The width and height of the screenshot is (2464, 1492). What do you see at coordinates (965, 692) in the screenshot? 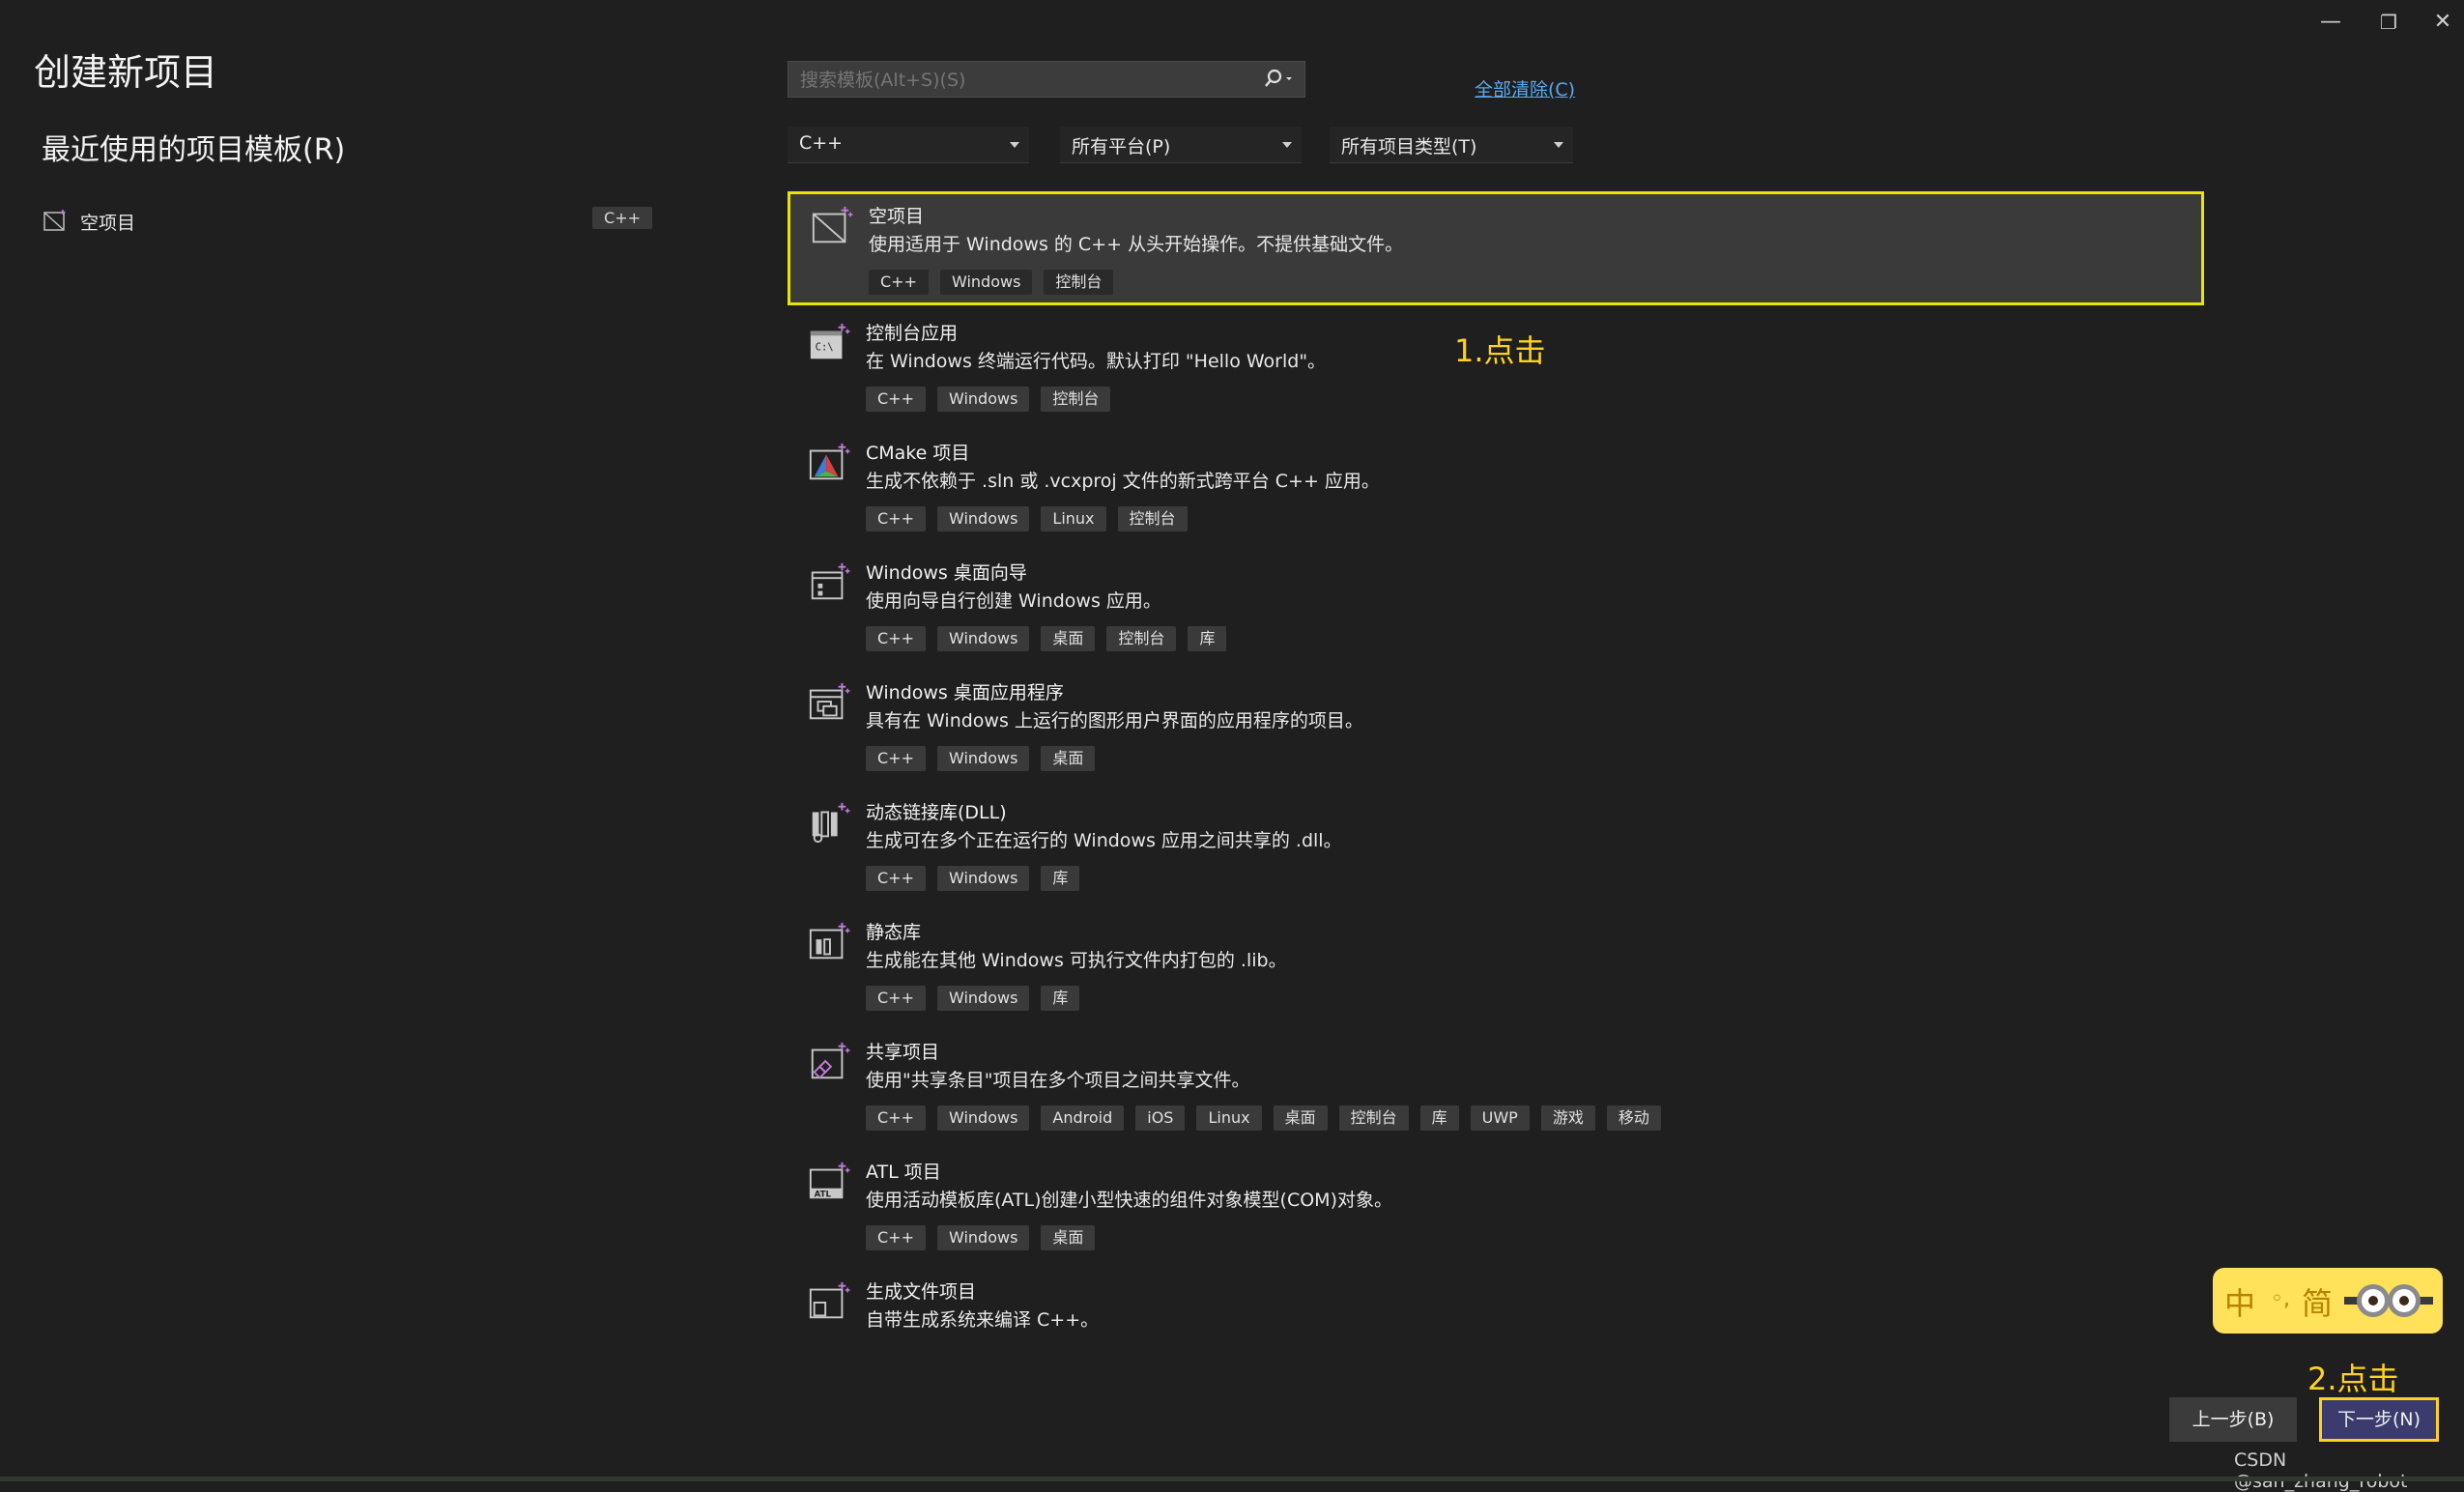
I see `template-name: Windows 桌面应用程序` at bounding box center [965, 692].